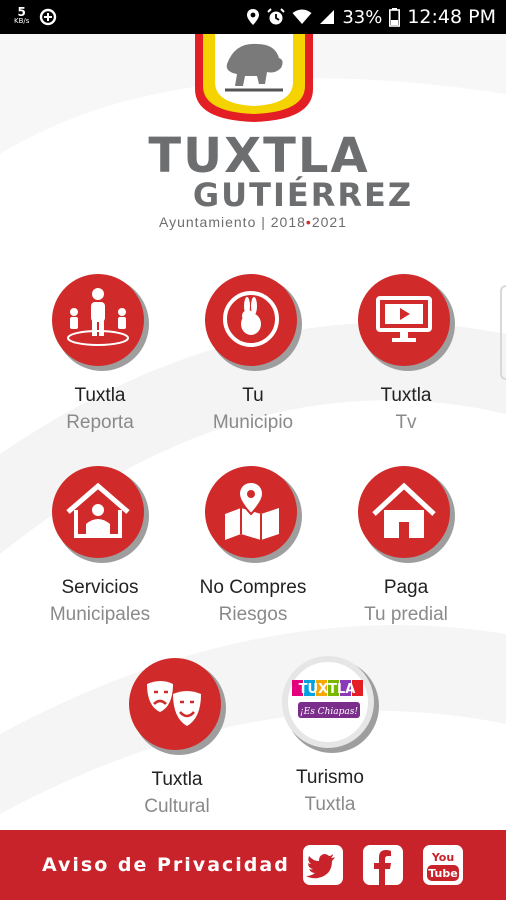  Describe the element at coordinates (302, 17) in the screenshot. I see `wifi-icon` at that location.